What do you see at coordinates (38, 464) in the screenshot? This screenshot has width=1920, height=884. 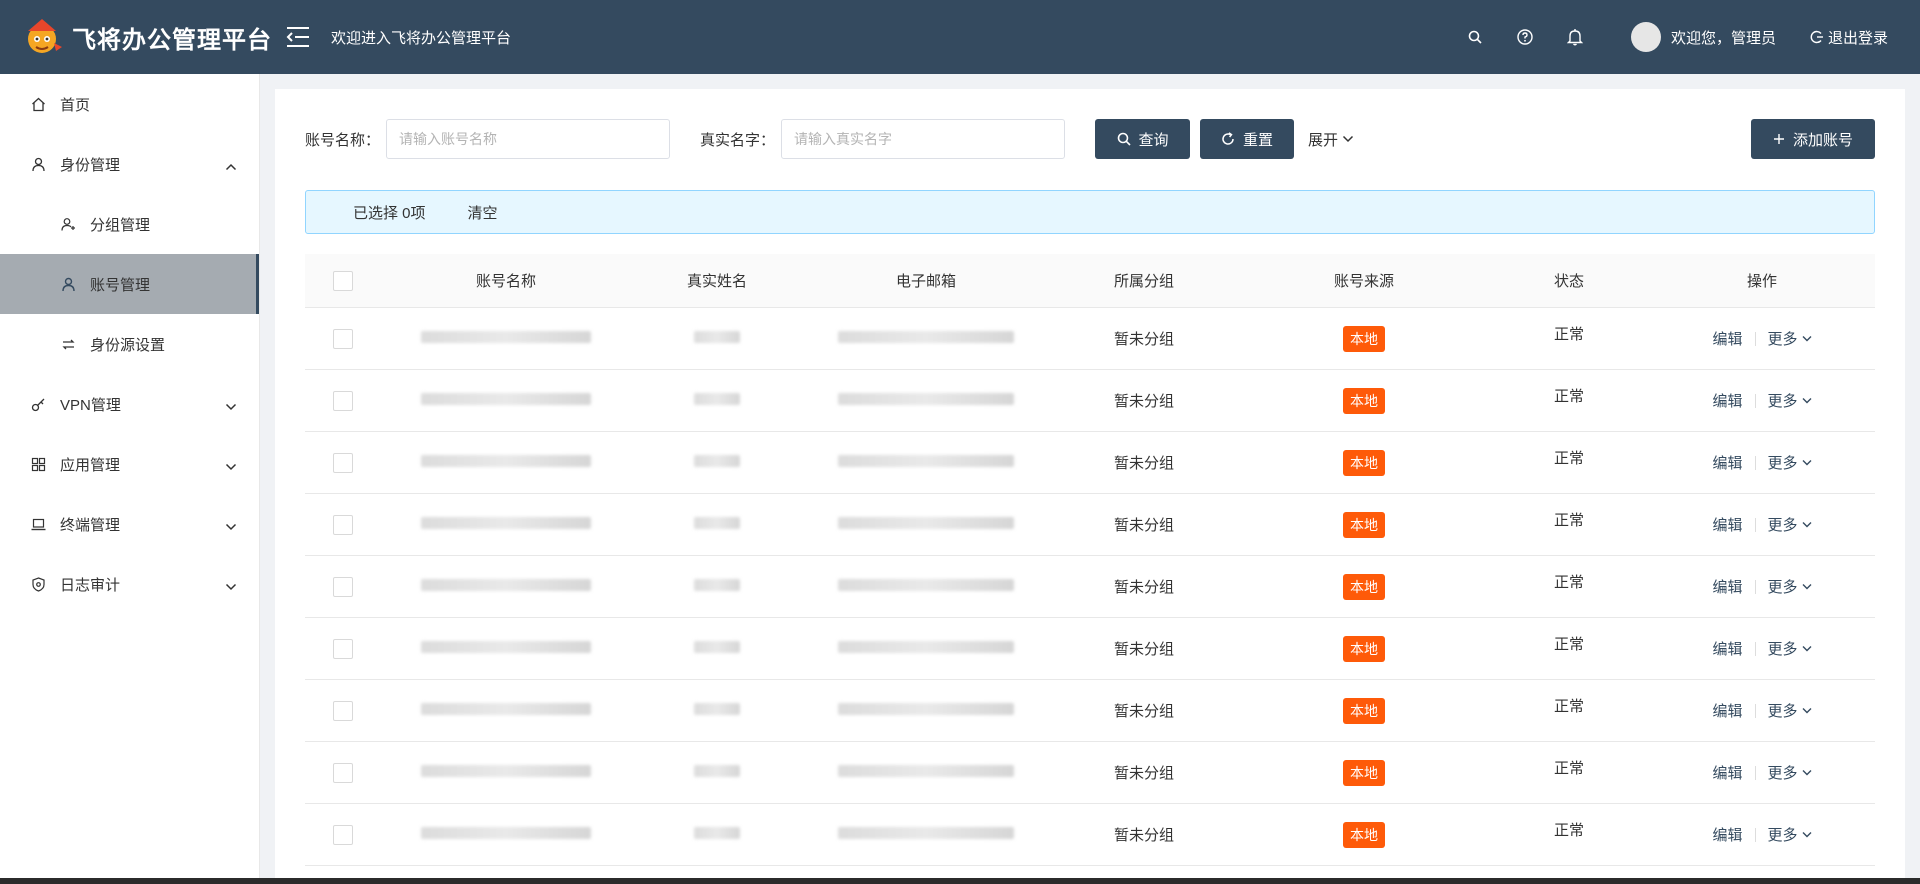 I see `grid-icon` at bounding box center [38, 464].